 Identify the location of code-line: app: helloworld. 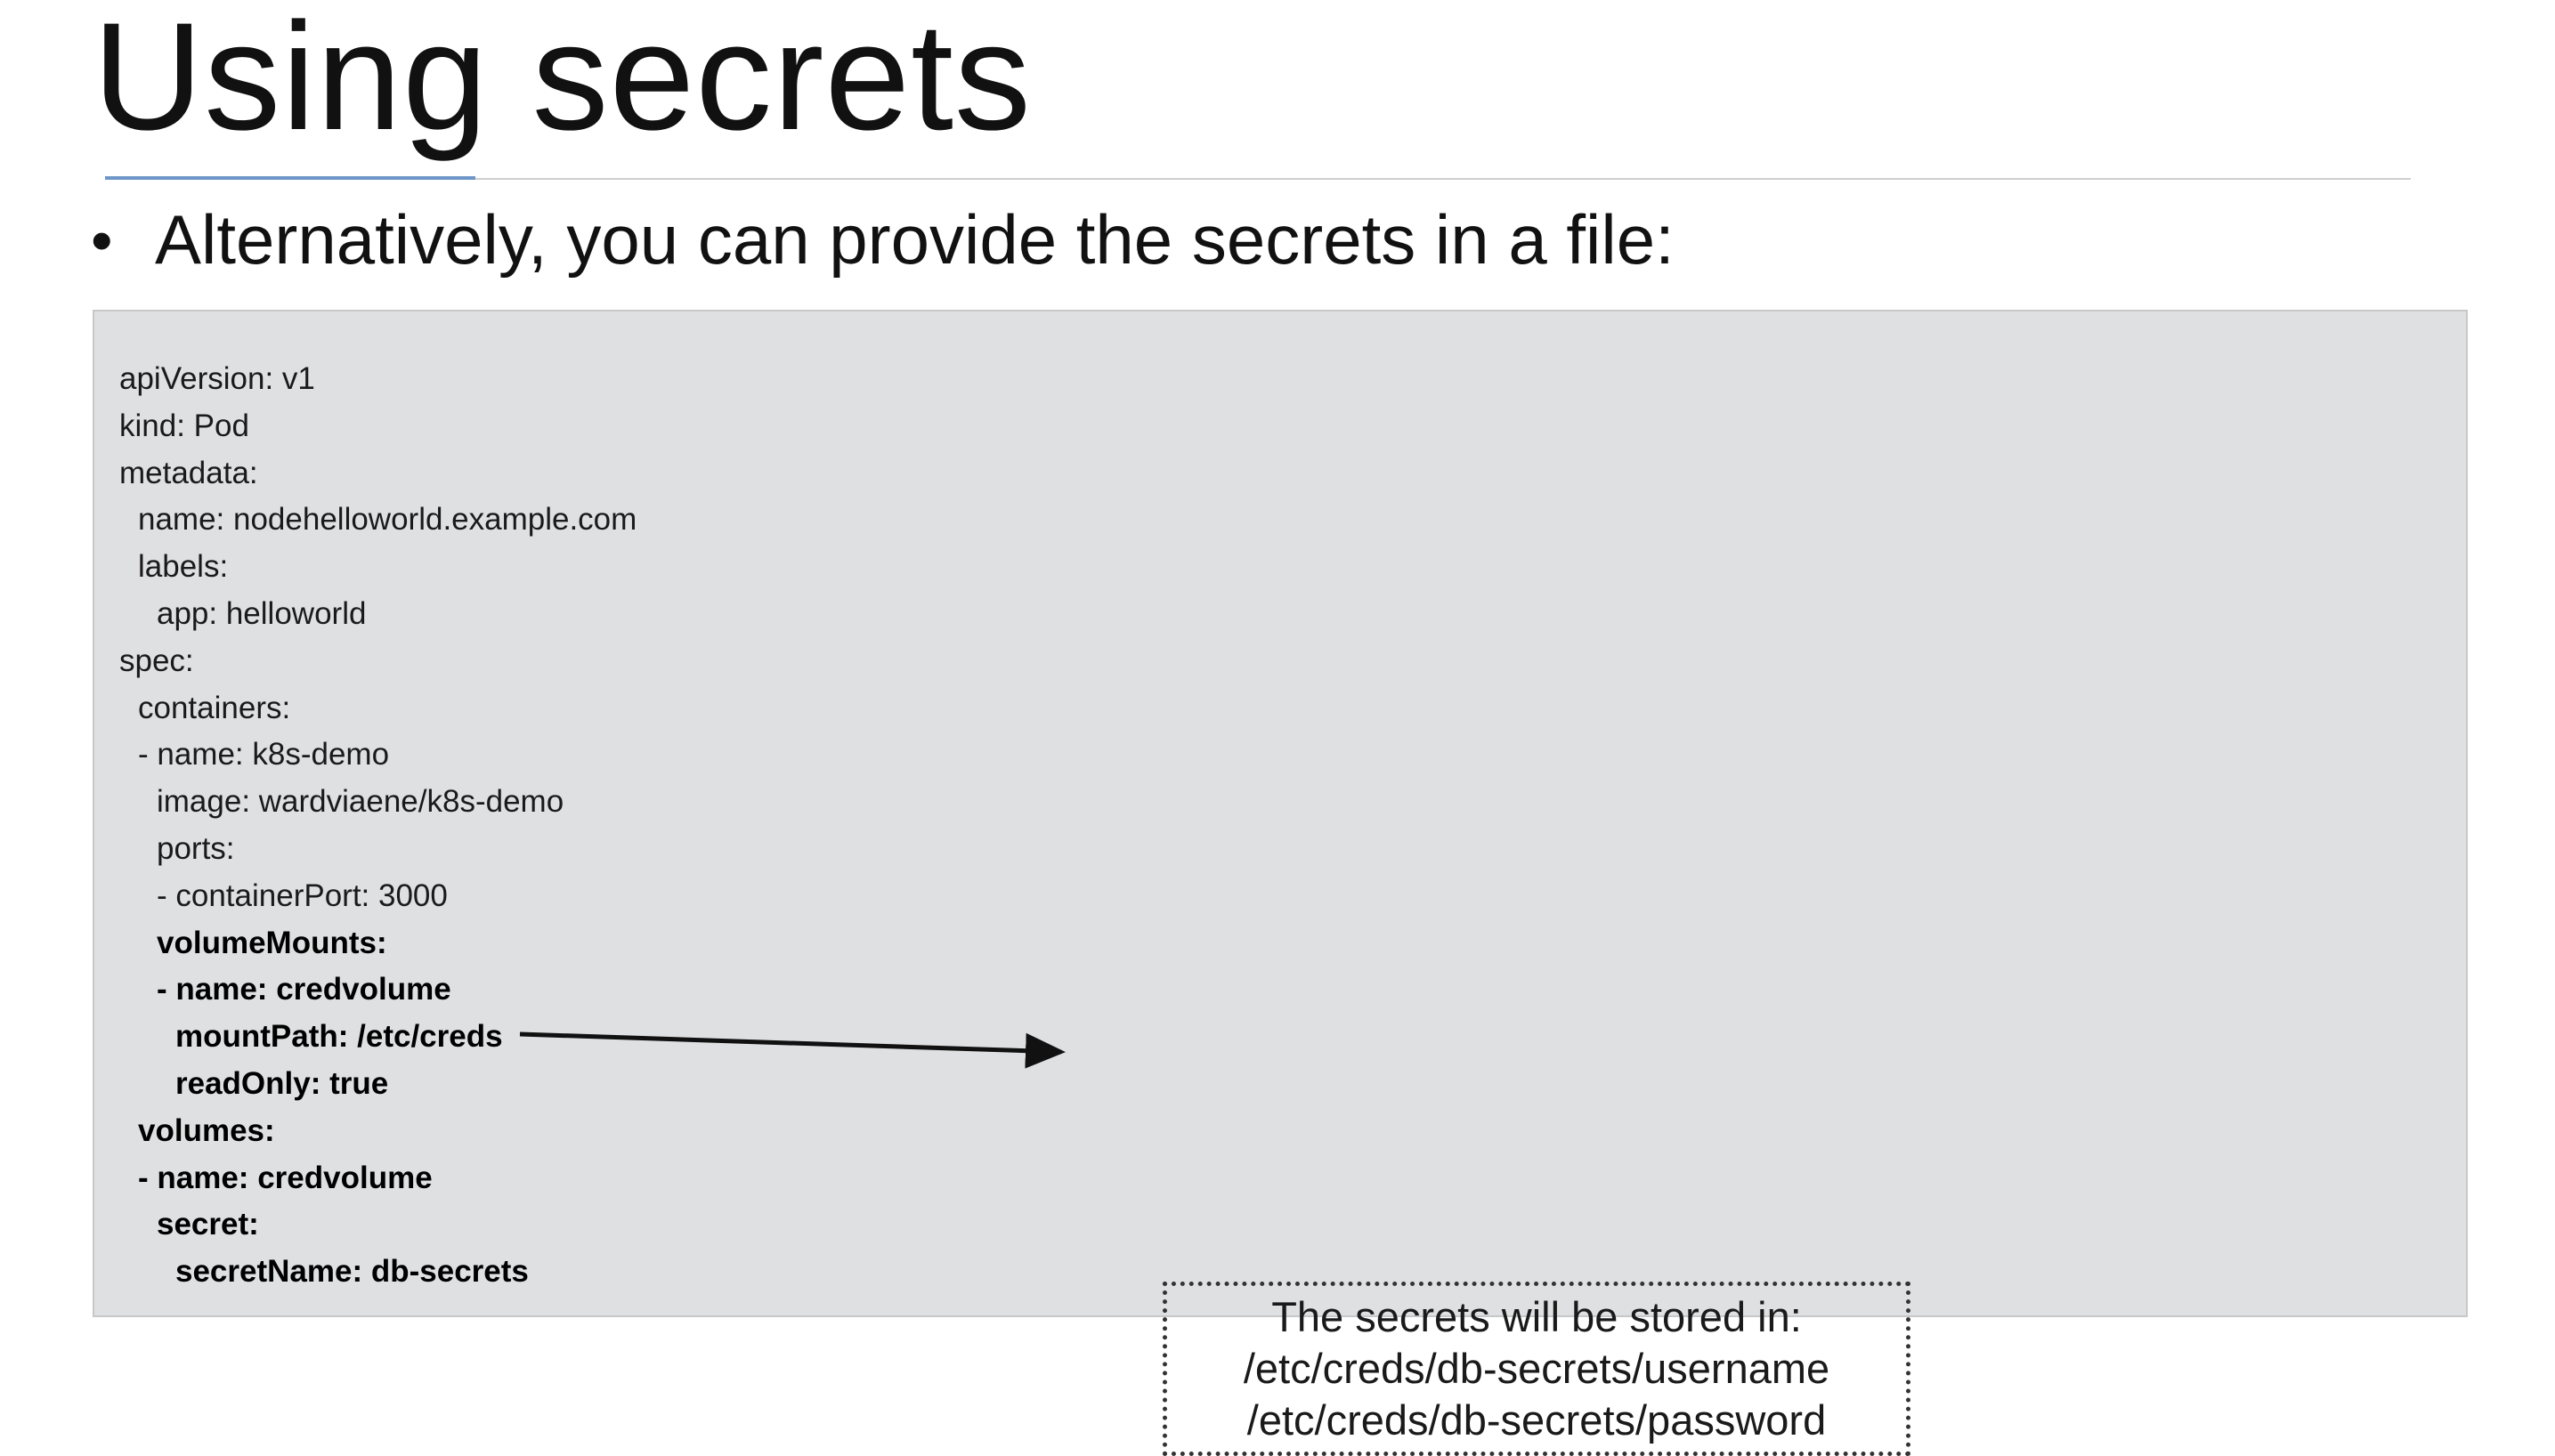
(262, 613).